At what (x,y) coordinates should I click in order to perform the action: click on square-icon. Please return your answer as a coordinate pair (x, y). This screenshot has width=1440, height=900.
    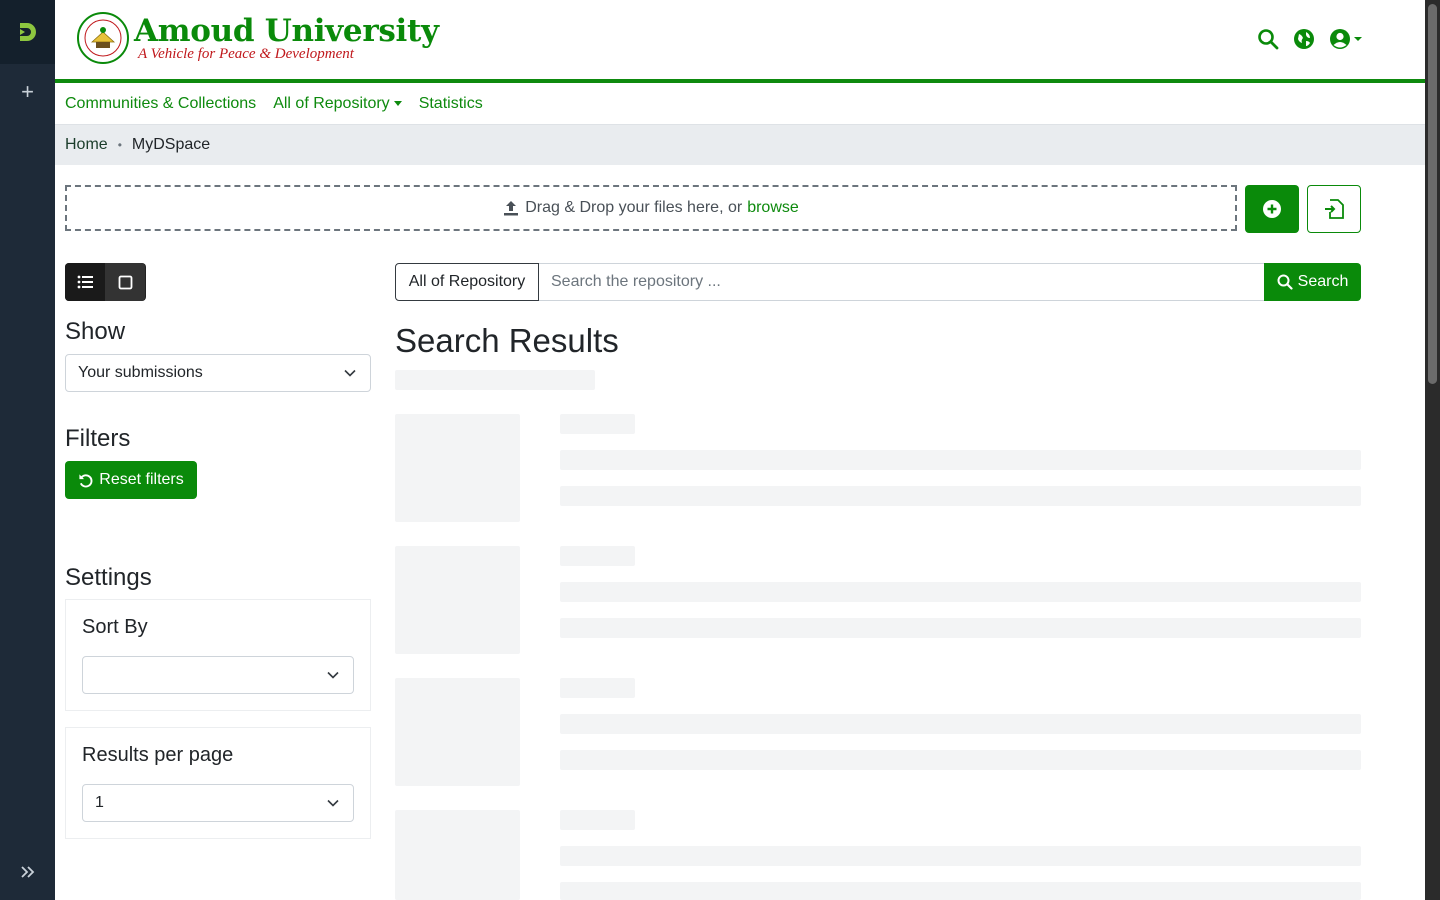
    Looking at the image, I should click on (125, 282).